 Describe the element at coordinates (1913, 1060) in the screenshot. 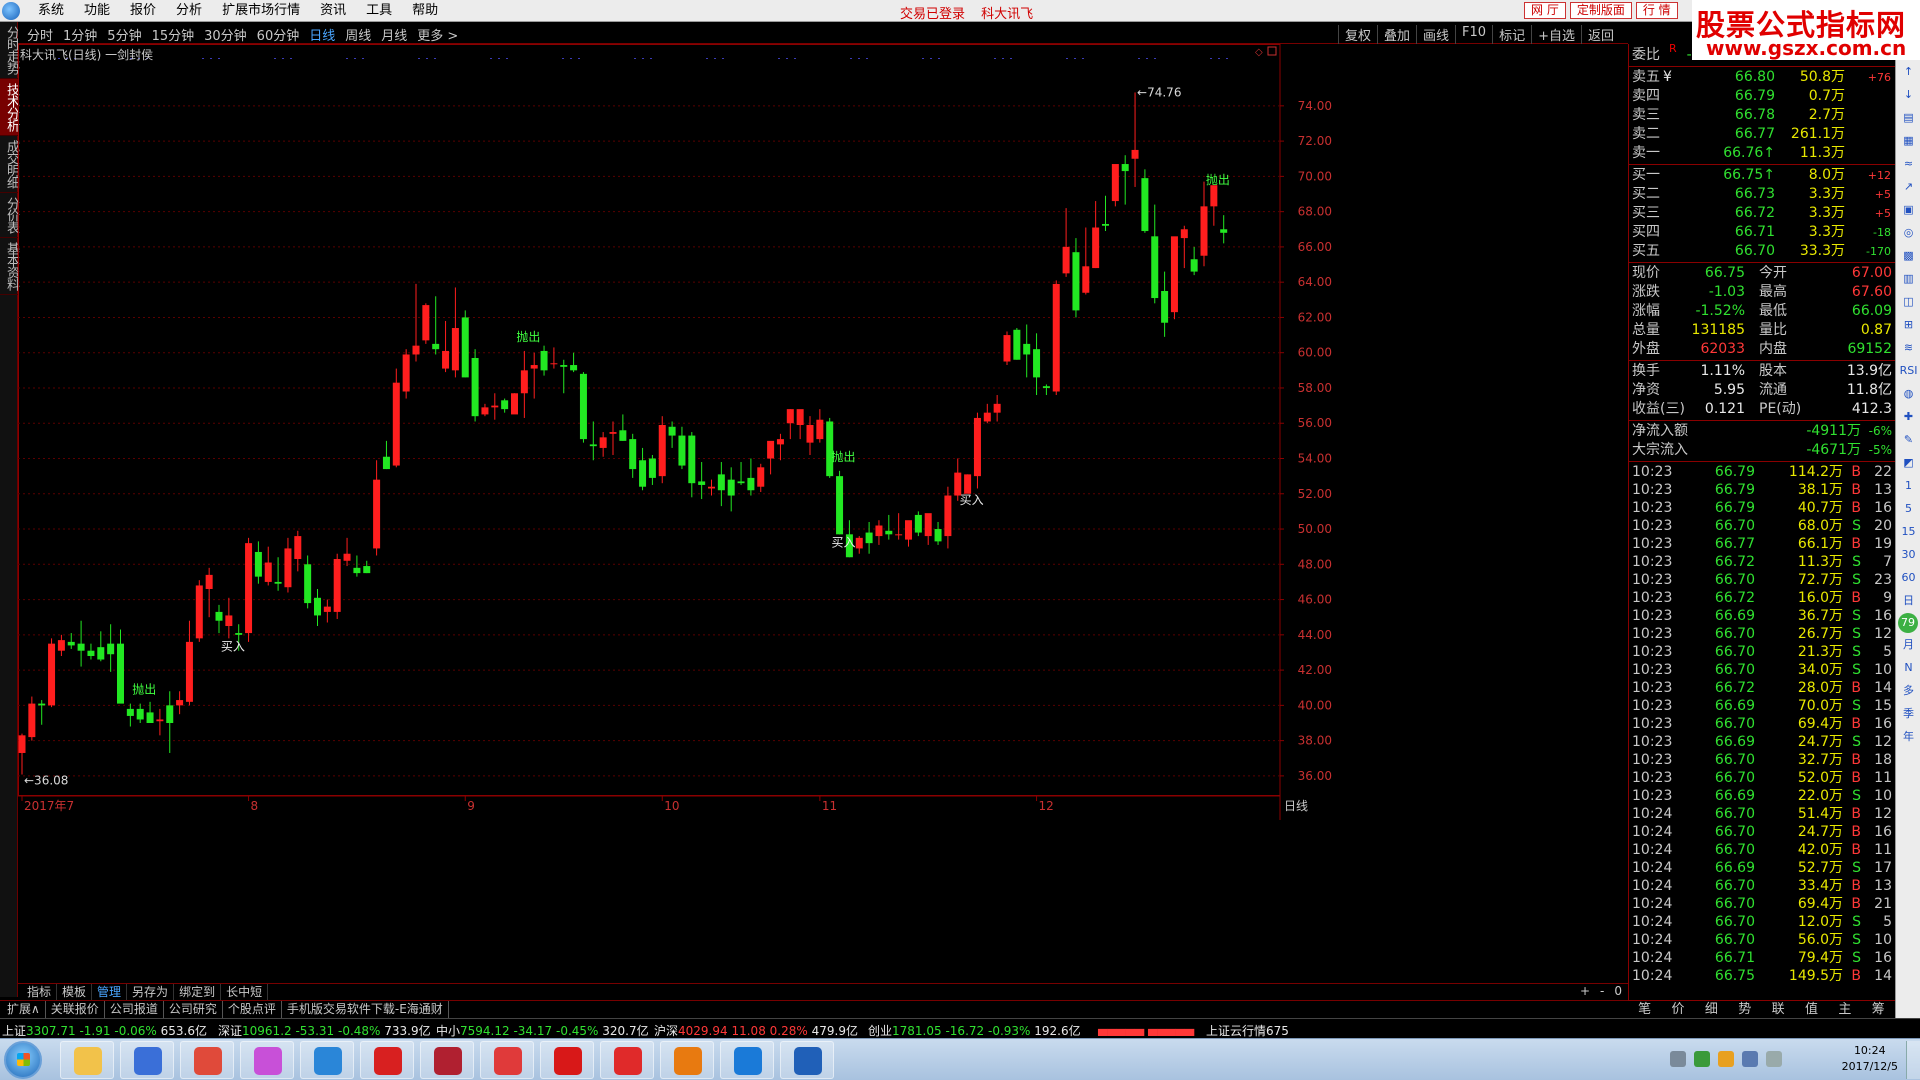

I see `show-desktop-button` at that location.